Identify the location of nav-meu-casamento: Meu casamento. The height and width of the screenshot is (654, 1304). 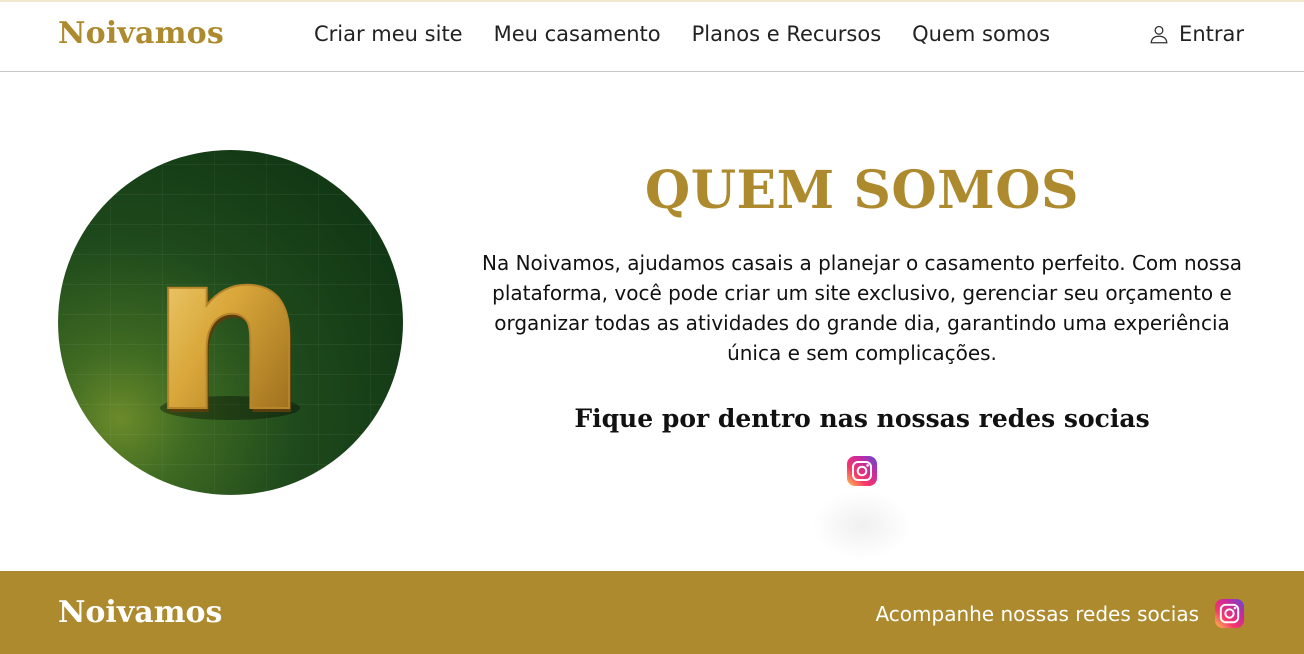
(577, 34).